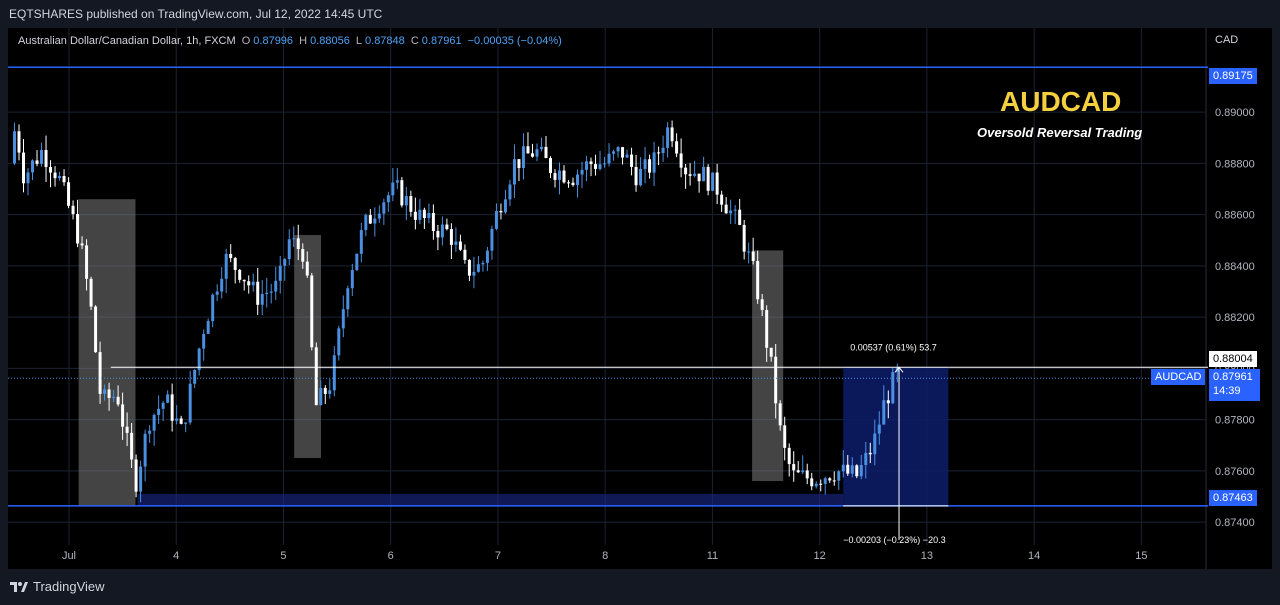  I want to click on x-tick-label: 11, so click(712, 556).